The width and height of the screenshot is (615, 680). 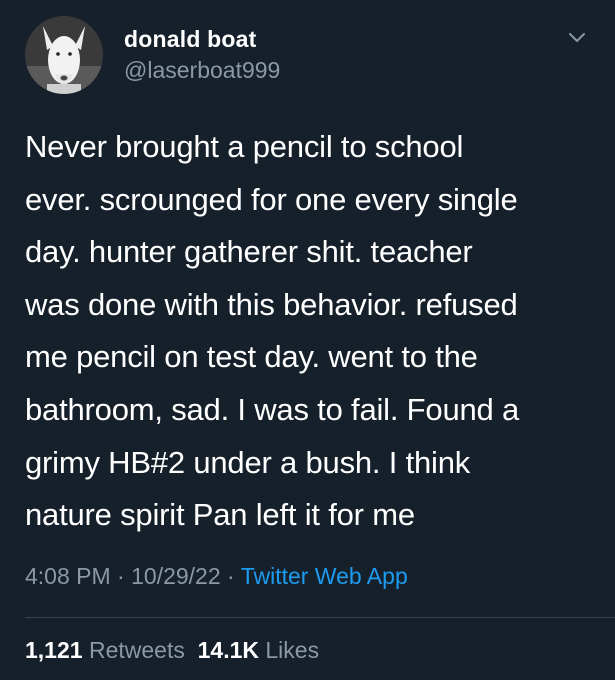 I want to click on likes-stat: 14.1K Likes, so click(x=258, y=650).